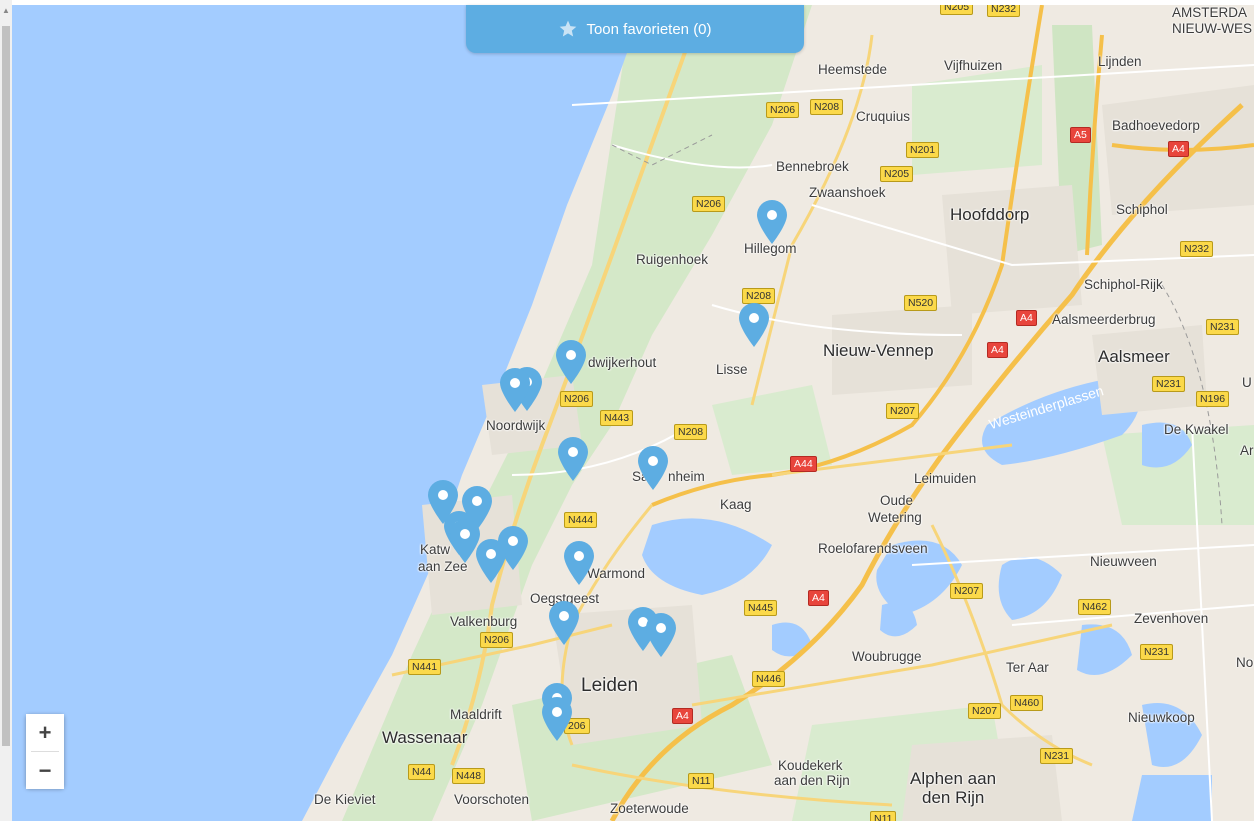 Image resolution: width=1254 pixels, height=821 pixels. What do you see at coordinates (6, 10) in the screenshot?
I see `scroll-up-arrow-icon: ▲` at bounding box center [6, 10].